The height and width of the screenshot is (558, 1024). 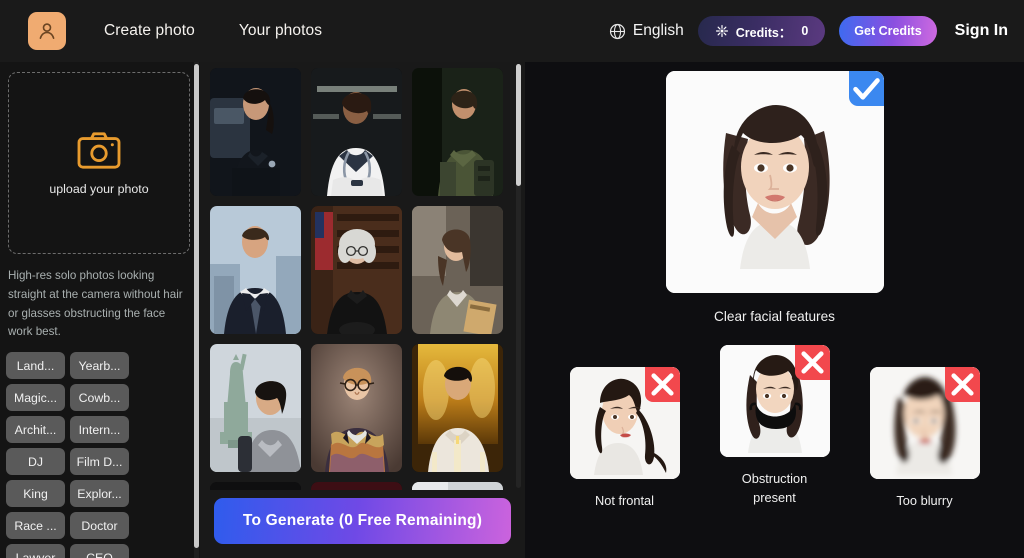 What do you see at coordinates (457, 408) in the screenshot?
I see `photo-cell-golden-award` at bounding box center [457, 408].